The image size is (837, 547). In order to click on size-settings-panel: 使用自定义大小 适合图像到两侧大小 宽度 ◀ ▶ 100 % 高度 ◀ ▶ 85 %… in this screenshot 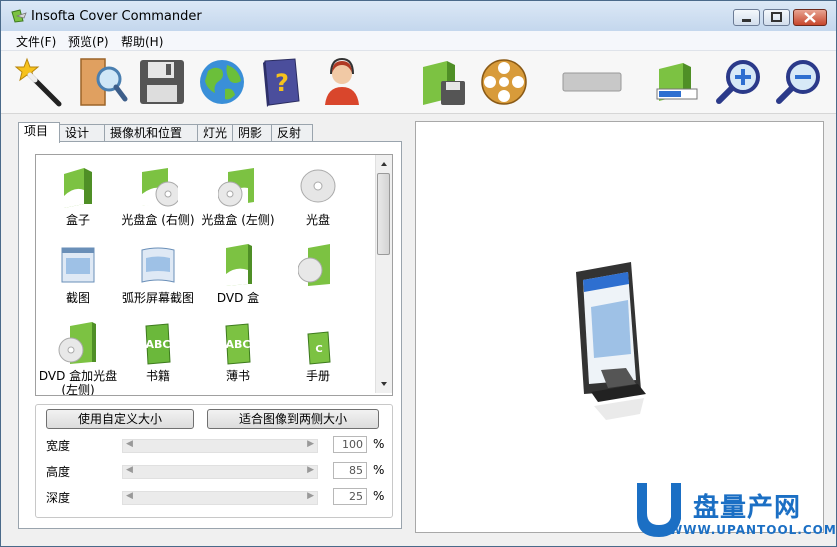, I will do `click(214, 461)`.